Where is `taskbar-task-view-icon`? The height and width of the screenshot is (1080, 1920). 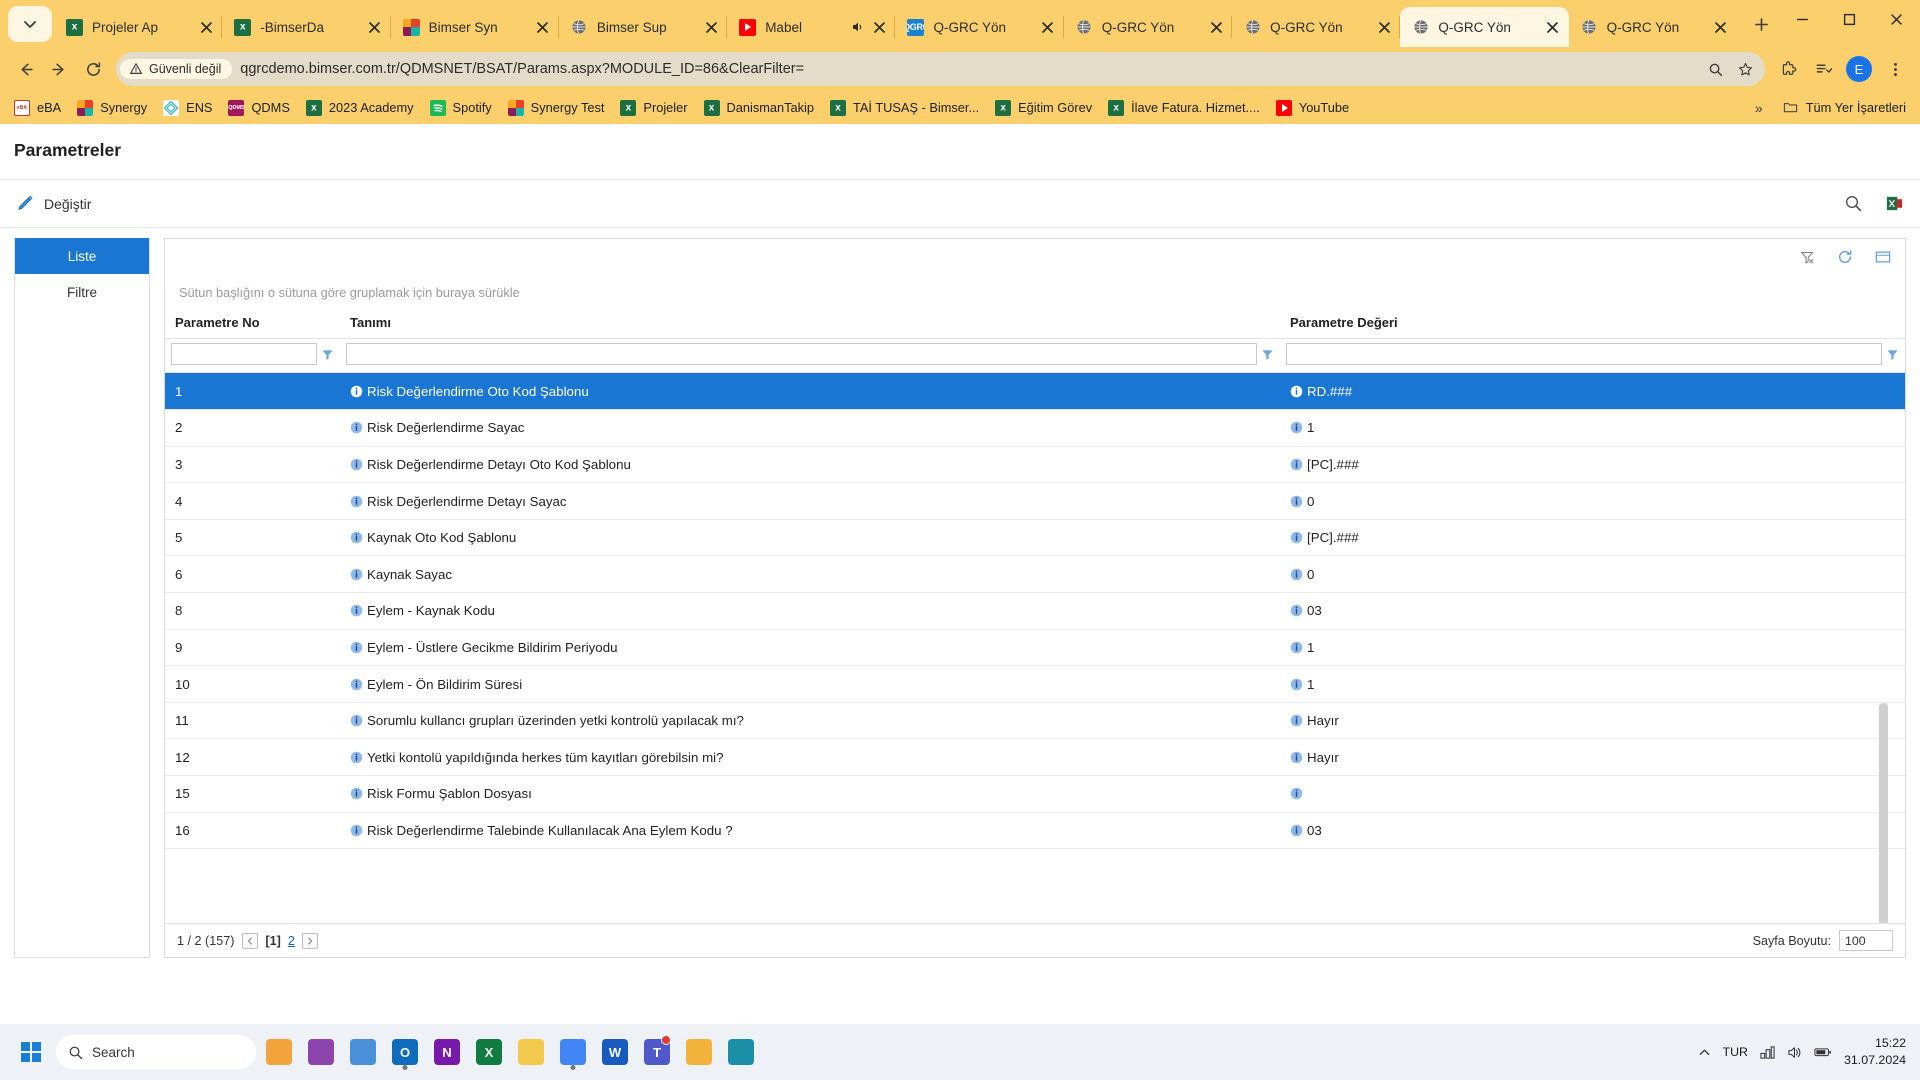
taskbar-task-view-icon is located at coordinates (363, 1052).